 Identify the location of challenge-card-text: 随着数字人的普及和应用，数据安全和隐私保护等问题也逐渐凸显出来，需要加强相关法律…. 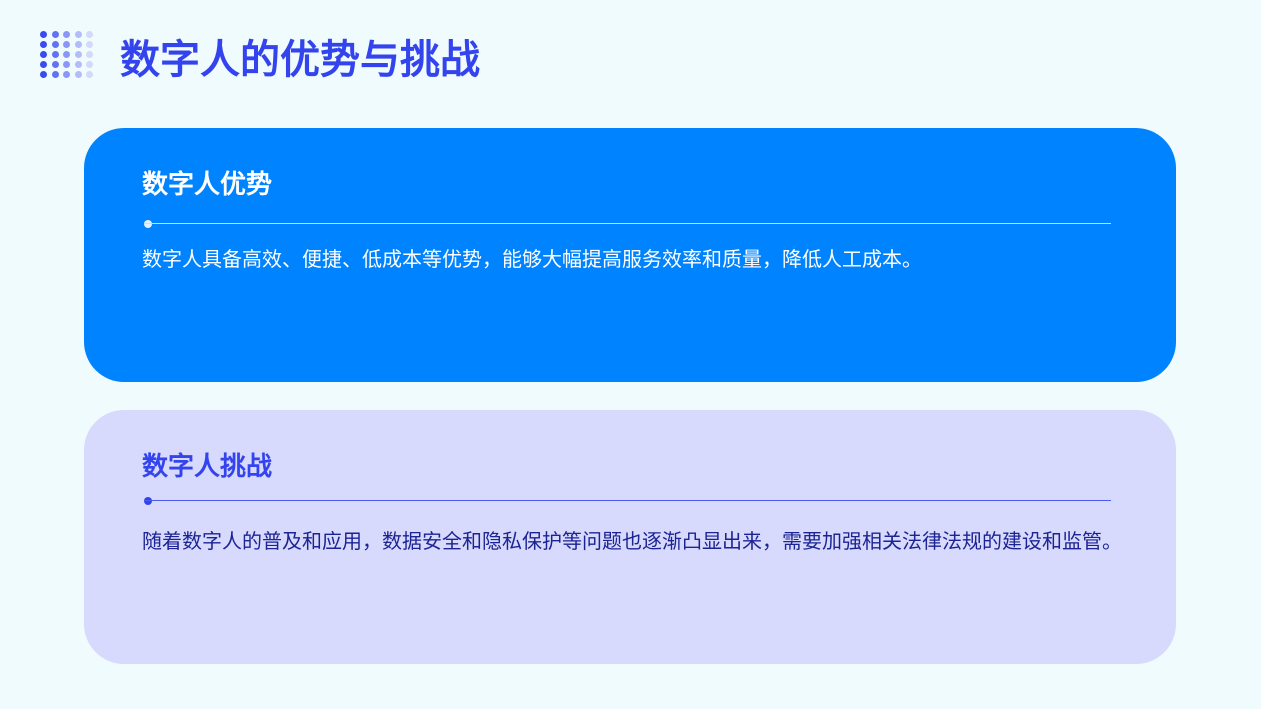
(632, 541).